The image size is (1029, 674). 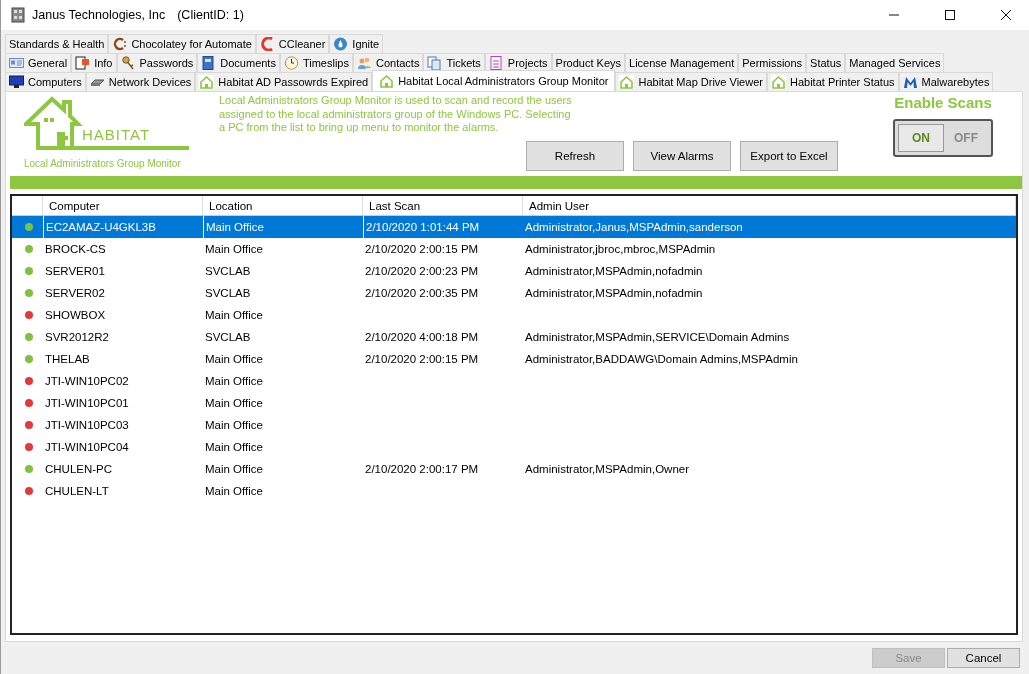 I want to click on action-button: Refresh, so click(x=575, y=155).